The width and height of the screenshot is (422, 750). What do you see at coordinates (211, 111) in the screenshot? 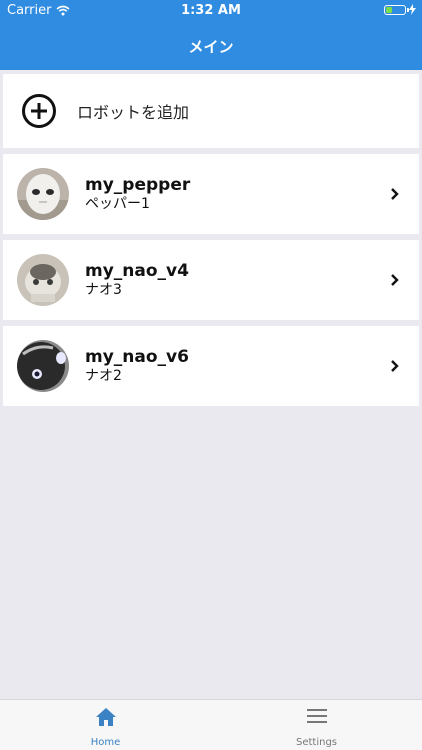
I see `add-robot-row: ロボットを追加` at bounding box center [211, 111].